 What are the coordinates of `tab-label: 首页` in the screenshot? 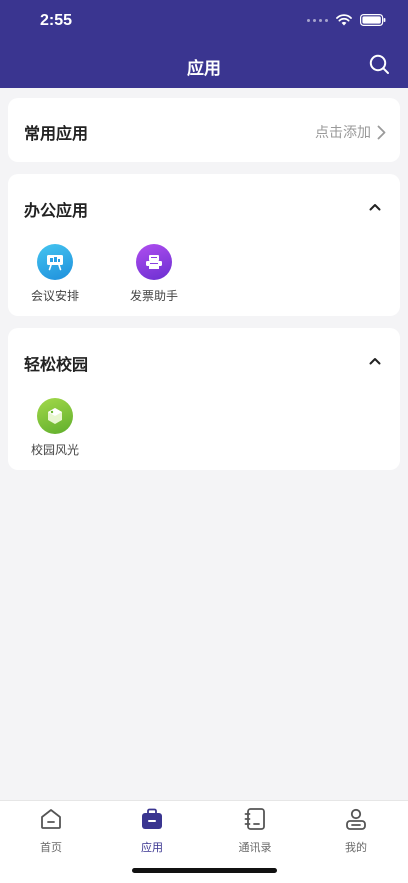 It's located at (51, 847).